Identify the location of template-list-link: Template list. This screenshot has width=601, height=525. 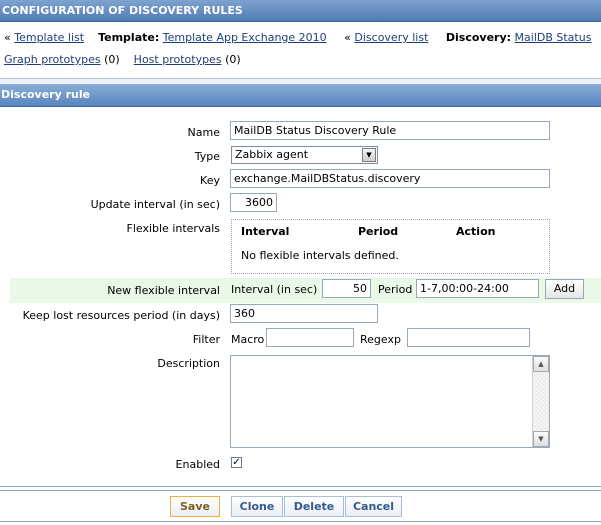
(49, 37).